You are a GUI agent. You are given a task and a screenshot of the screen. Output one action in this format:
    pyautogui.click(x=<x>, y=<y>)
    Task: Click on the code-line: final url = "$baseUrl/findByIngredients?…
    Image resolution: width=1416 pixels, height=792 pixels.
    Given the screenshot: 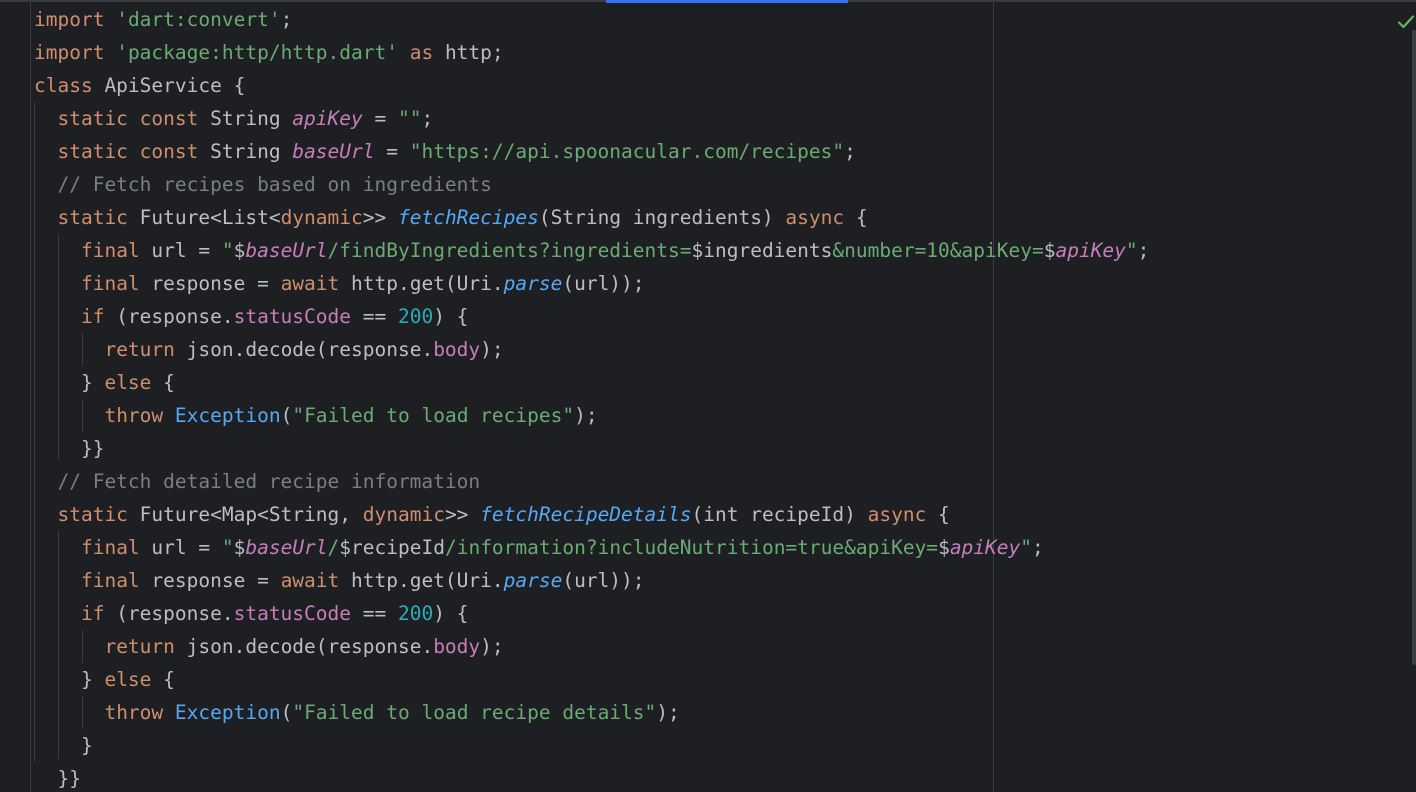 What is the action you would take?
    pyautogui.click(x=705, y=250)
    